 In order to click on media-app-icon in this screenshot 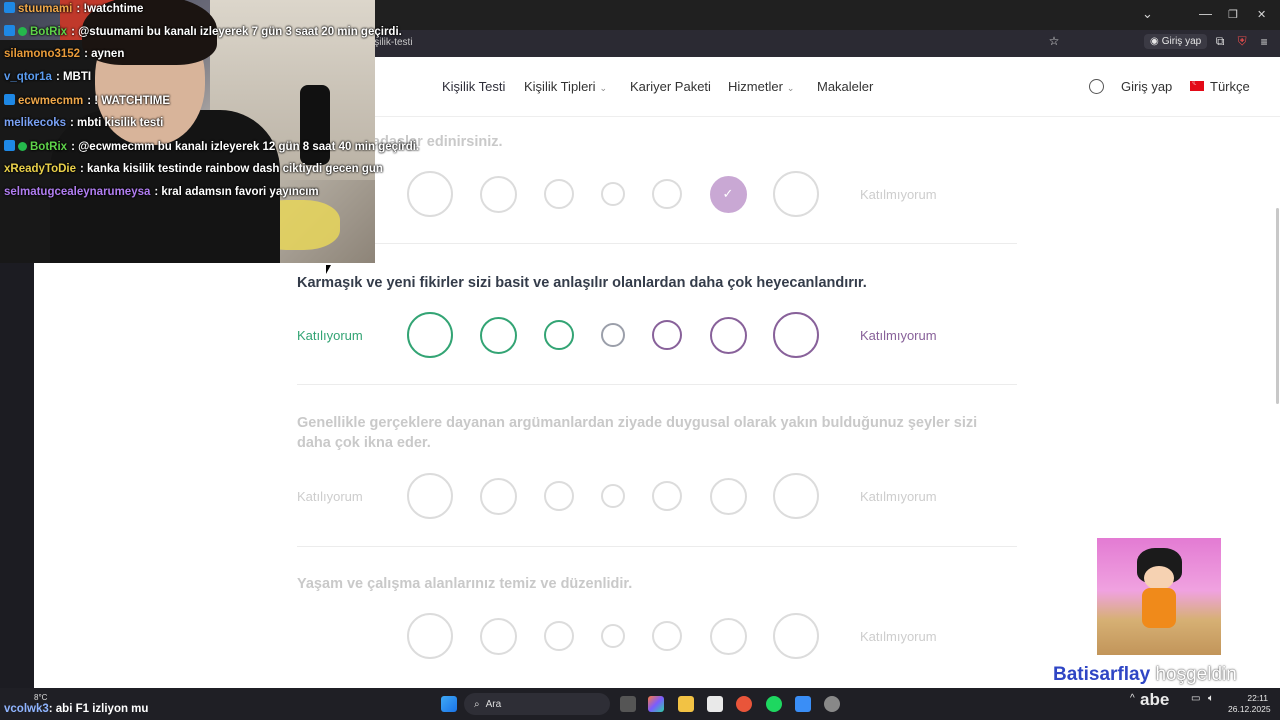, I will do `click(803, 704)`.